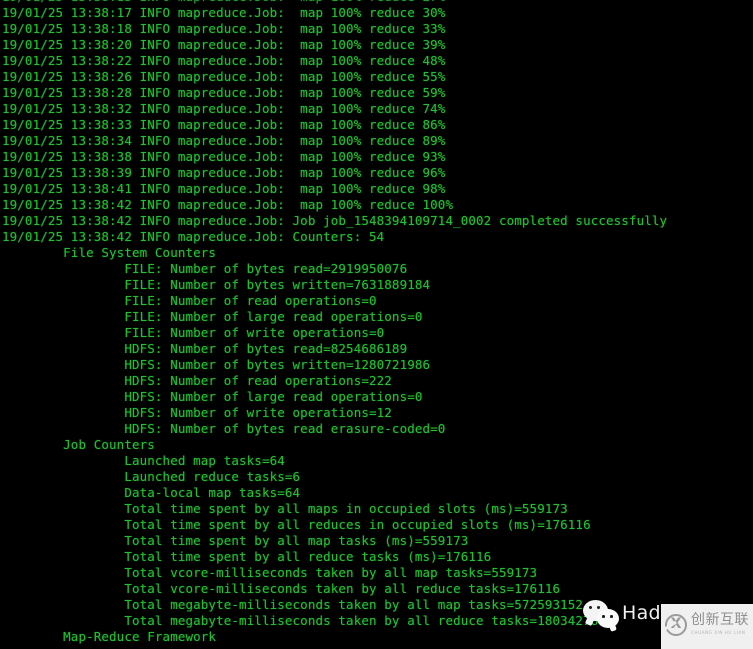  I want to click on terminal-line: Job Counters, so click(78, 444).